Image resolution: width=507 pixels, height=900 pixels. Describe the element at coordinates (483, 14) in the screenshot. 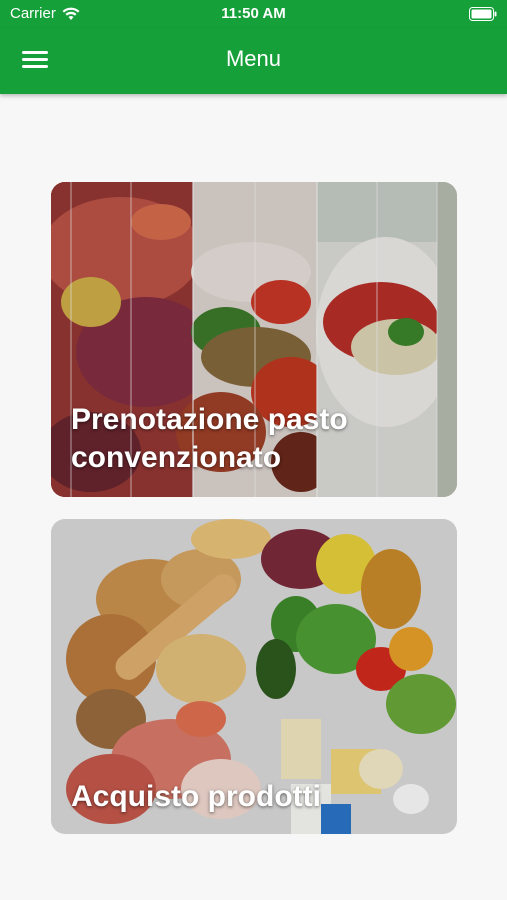

I see `battery-icon` at that location.